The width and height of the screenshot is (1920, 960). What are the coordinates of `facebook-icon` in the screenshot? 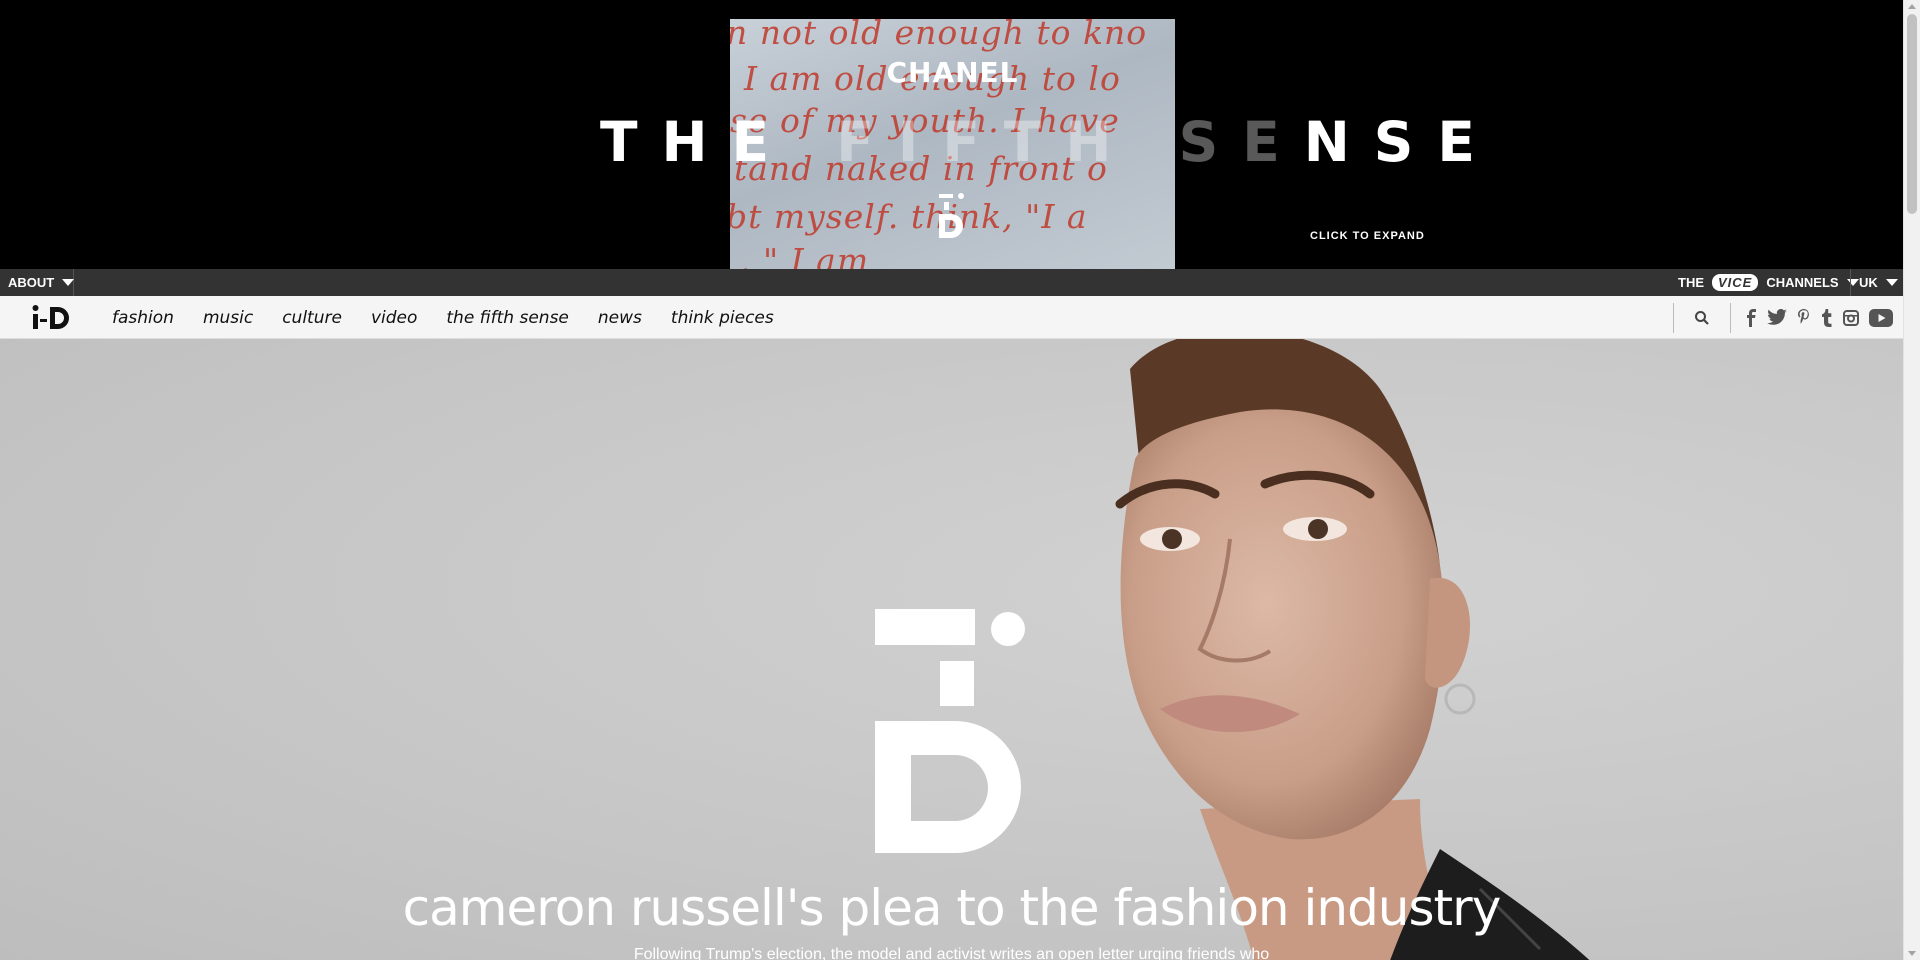 It's located at (1751, 317).